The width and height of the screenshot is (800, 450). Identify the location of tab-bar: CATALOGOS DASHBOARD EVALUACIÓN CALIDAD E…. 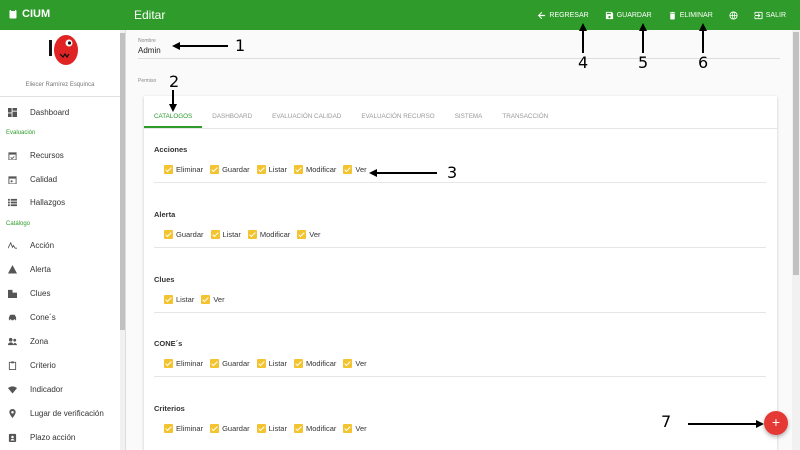
(351, 118).